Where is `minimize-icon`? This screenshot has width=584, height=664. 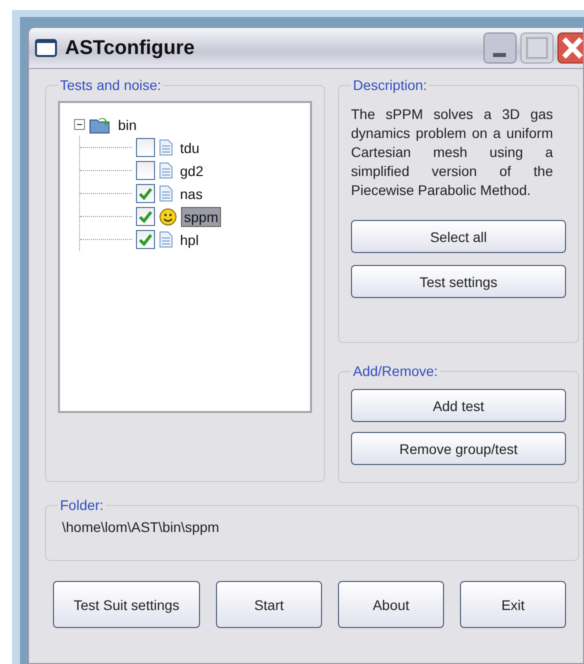
minimize-icon is located at coordinates (500, 48).